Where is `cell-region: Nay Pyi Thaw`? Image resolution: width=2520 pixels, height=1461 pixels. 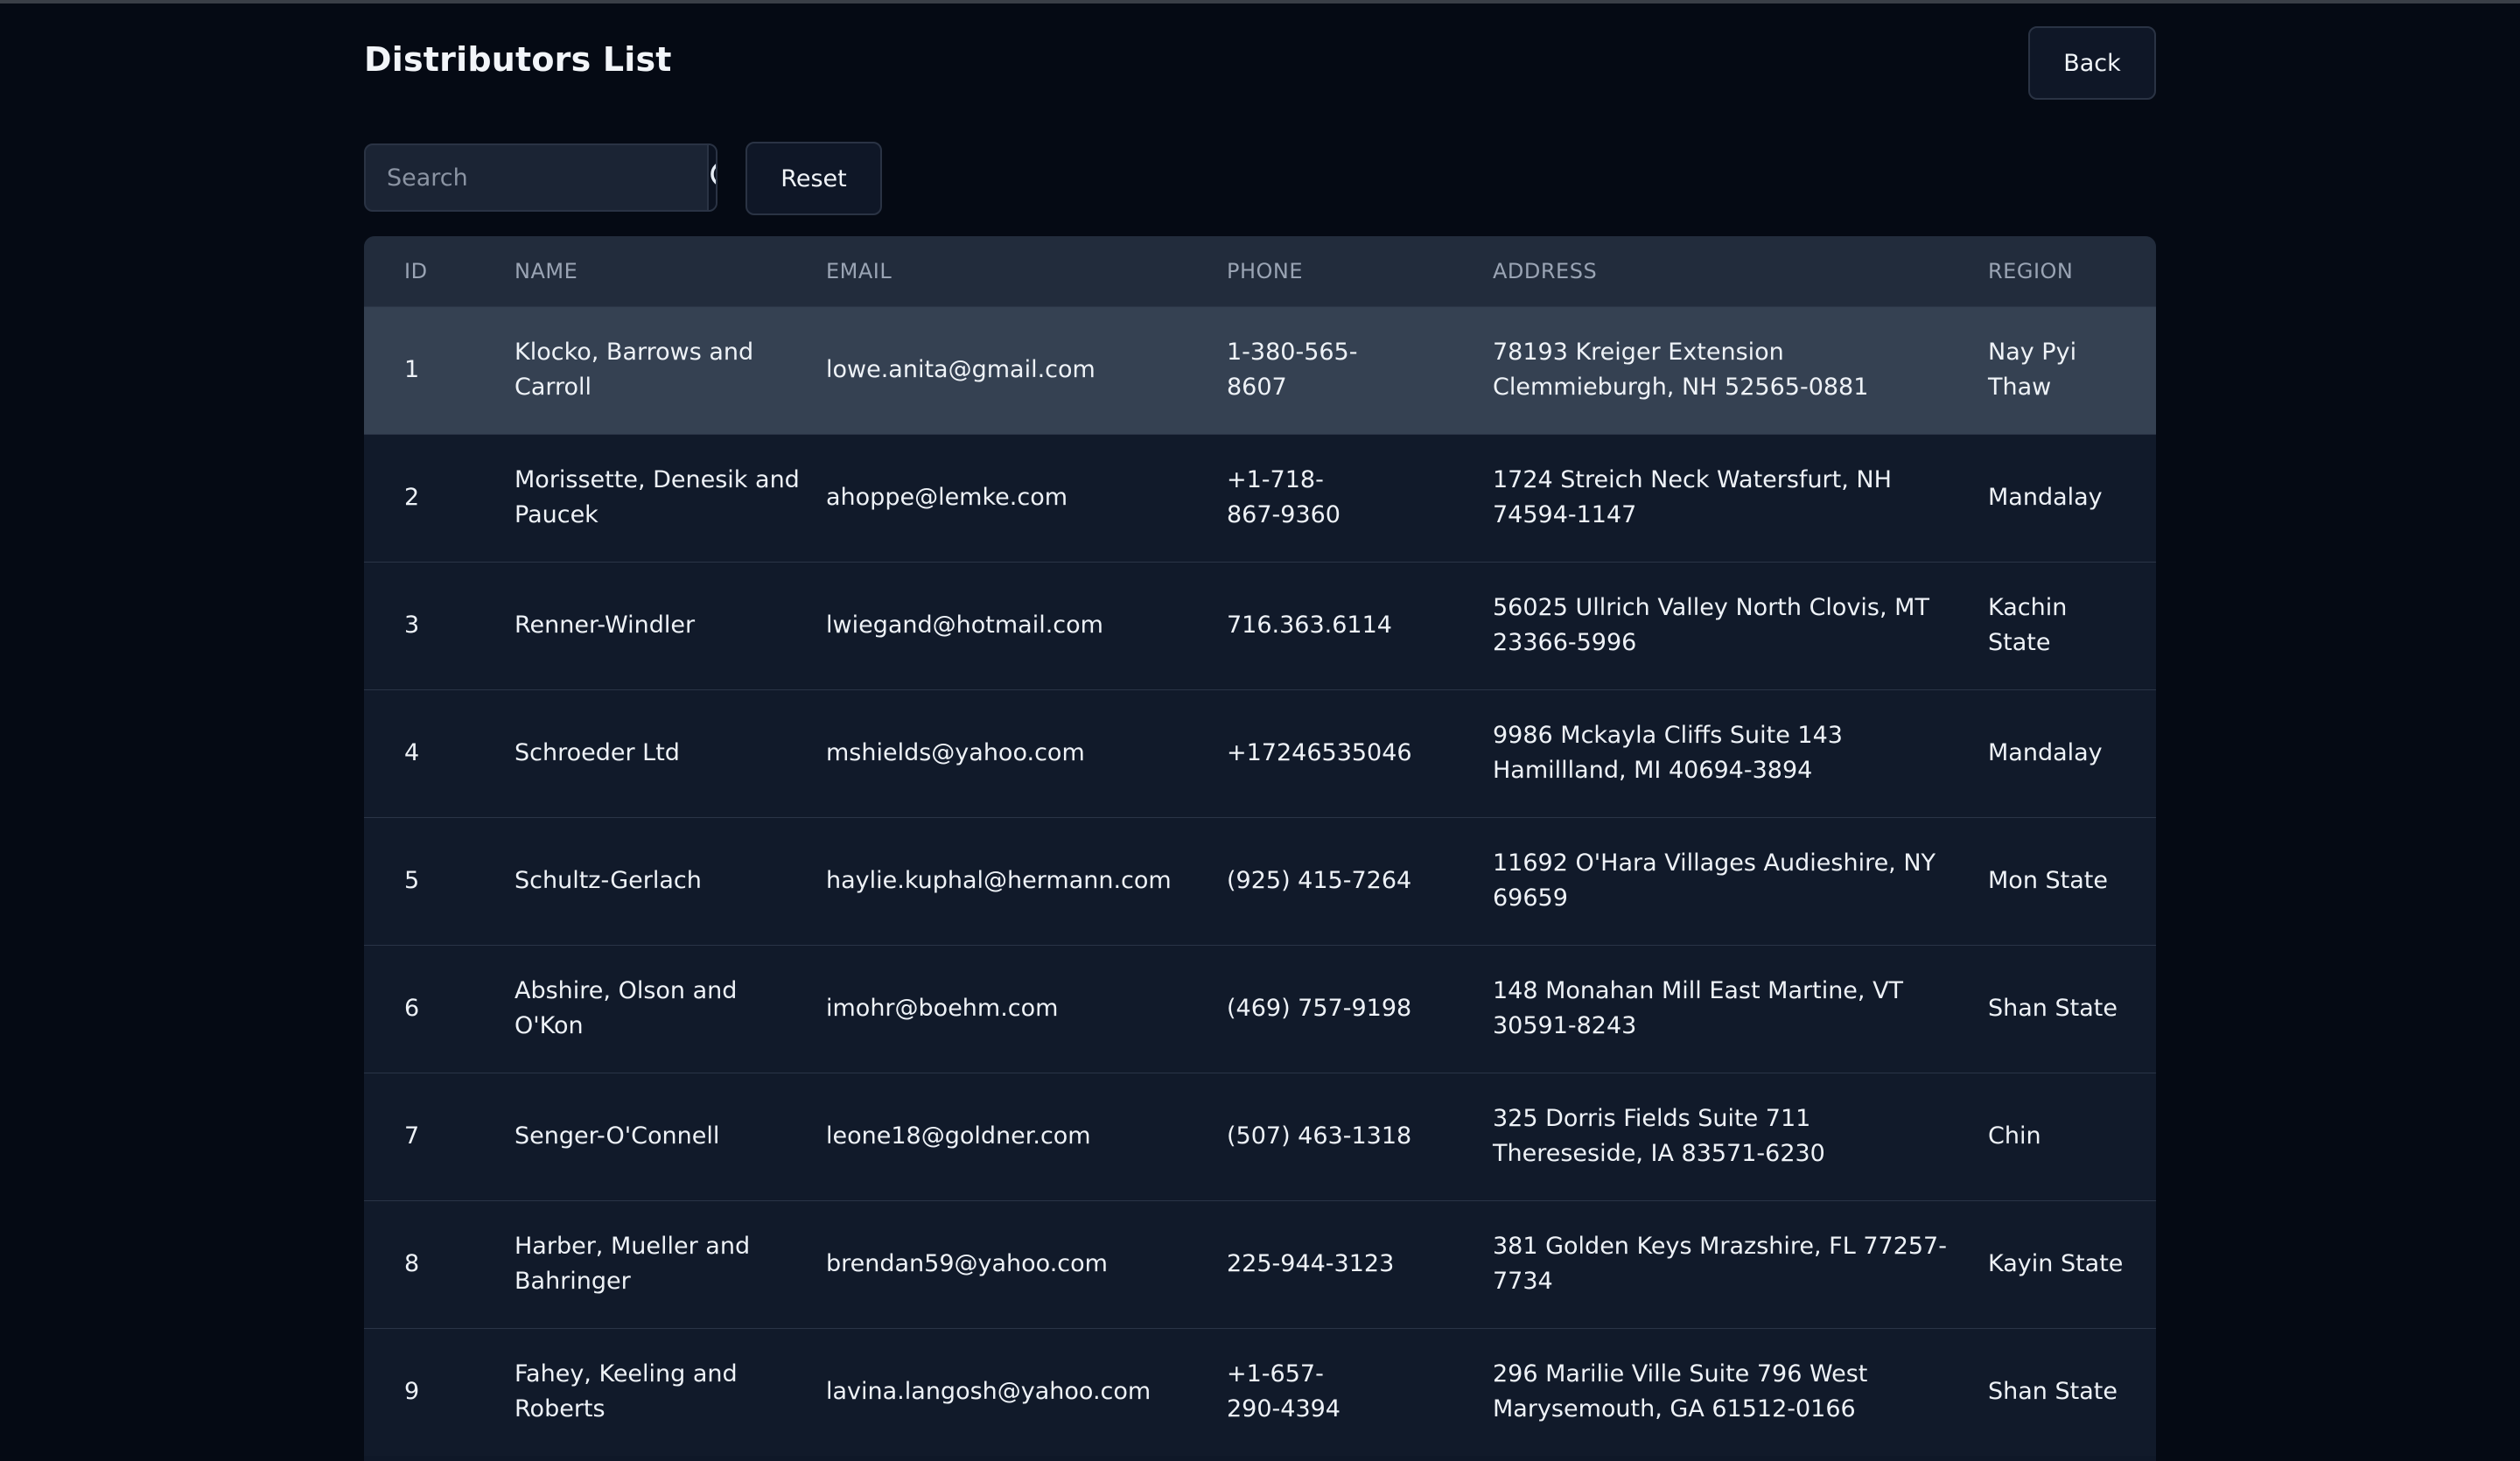 cell-region: Nay Pyi Thaw is located at coordinates (2072, 370).